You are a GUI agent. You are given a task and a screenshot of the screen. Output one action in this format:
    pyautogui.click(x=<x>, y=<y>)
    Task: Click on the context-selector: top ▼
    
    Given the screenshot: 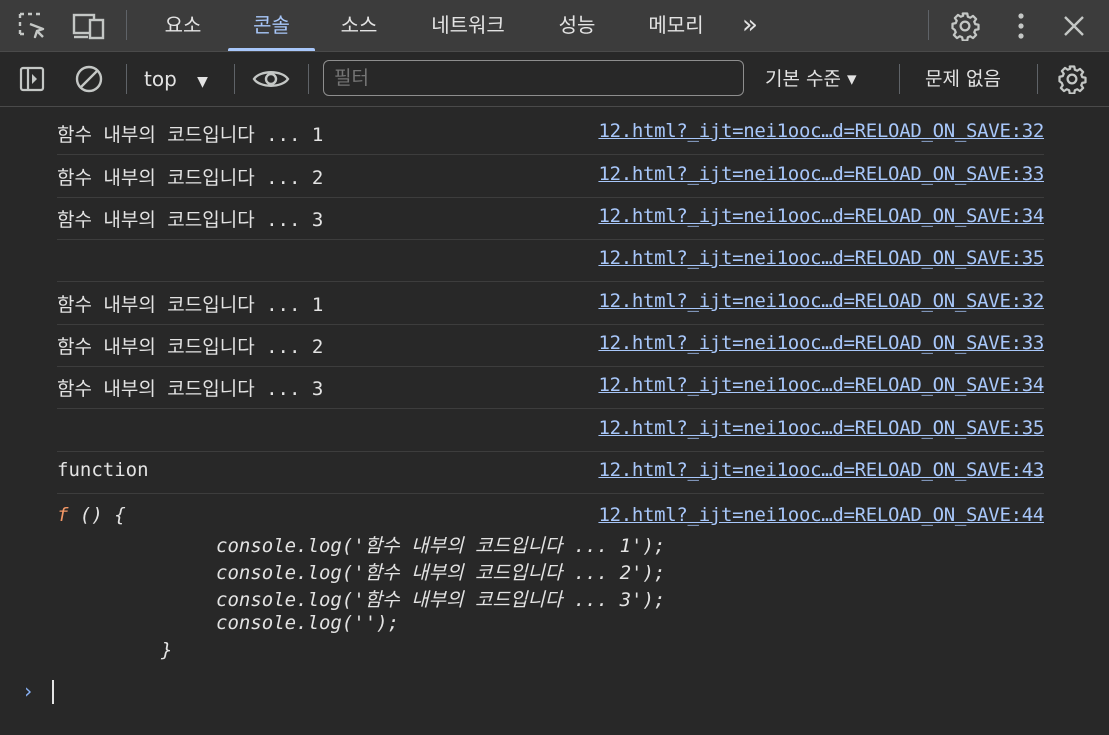 What is the action you would take?
    pyautogui.click(x=176, y=79)
    